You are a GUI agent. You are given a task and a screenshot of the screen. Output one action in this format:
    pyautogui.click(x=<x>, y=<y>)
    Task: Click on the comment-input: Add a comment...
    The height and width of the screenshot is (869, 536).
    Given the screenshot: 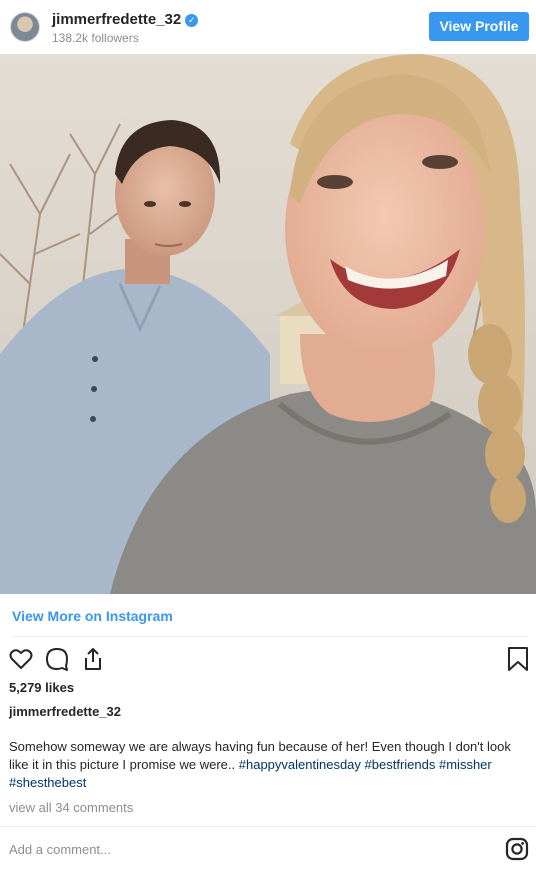 What is the action you would take?
    pyautogui.click(x=60, y=849)
    